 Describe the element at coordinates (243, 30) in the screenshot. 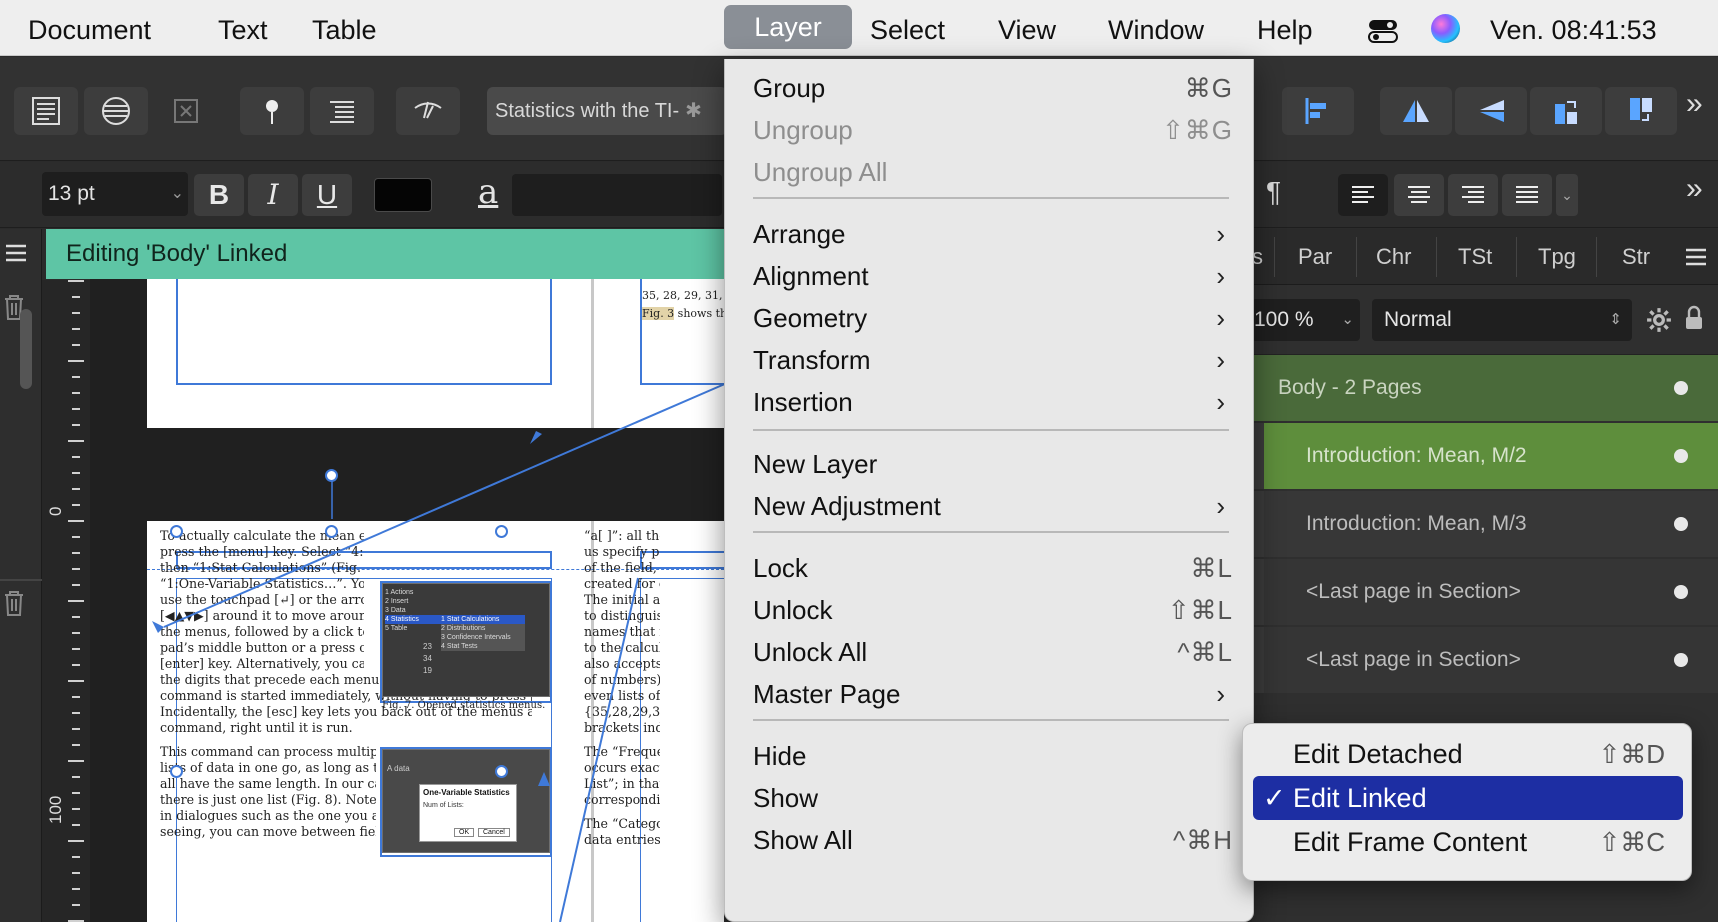

I see `menu-text: Text` at that location.